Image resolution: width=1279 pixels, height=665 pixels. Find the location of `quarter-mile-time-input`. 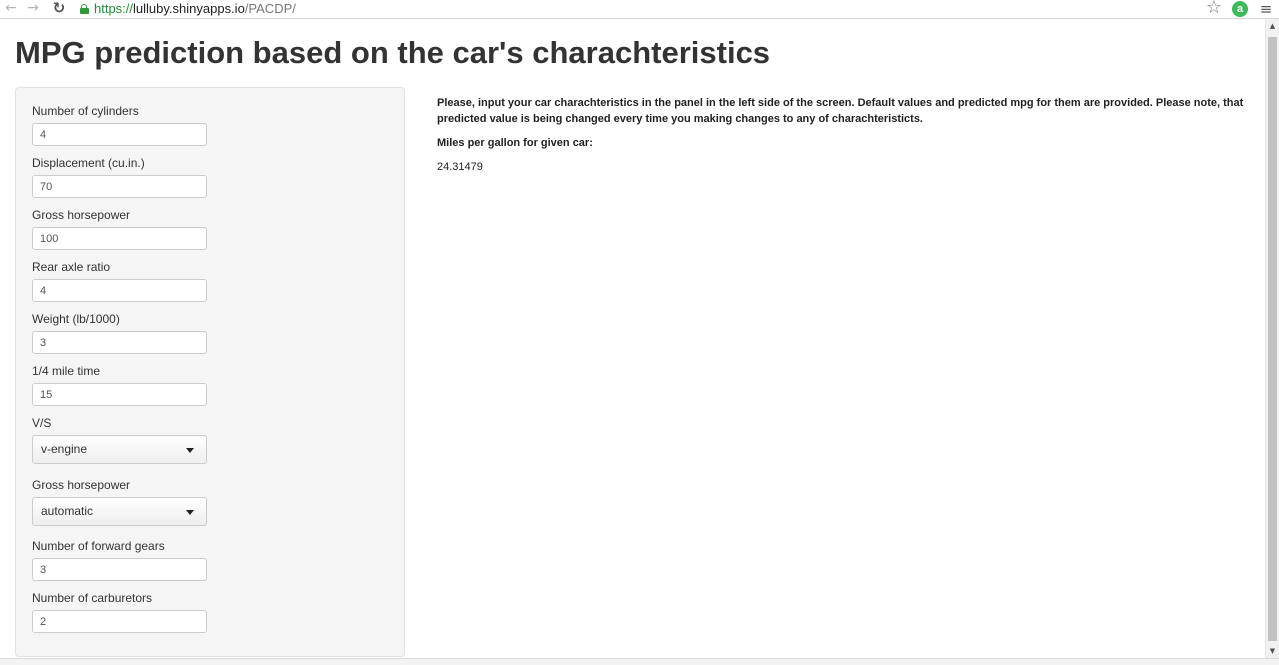

quarter-mile-time-input is located at coordinates (119, 394).